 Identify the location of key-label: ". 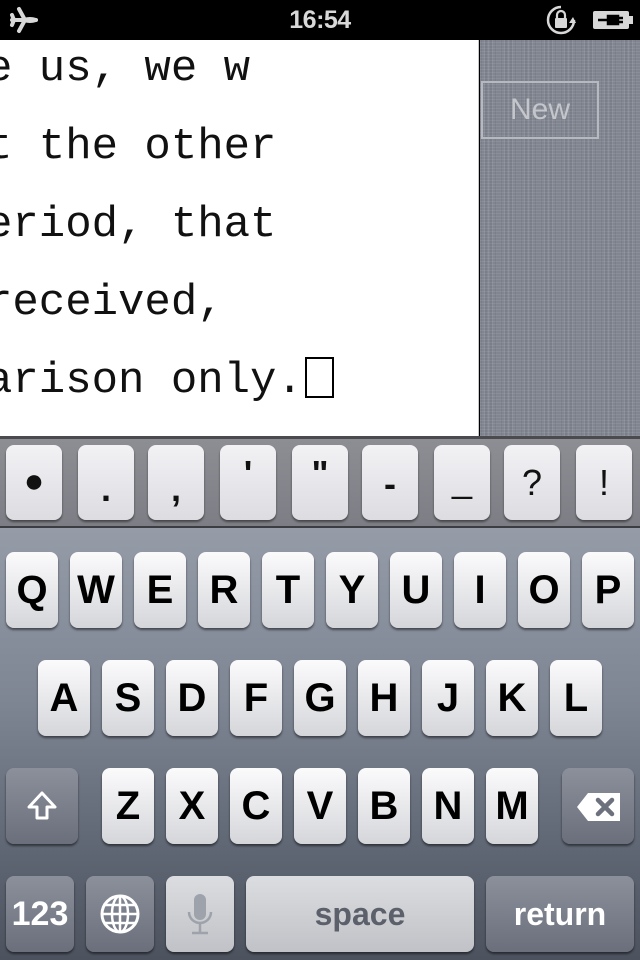
(320, 473).